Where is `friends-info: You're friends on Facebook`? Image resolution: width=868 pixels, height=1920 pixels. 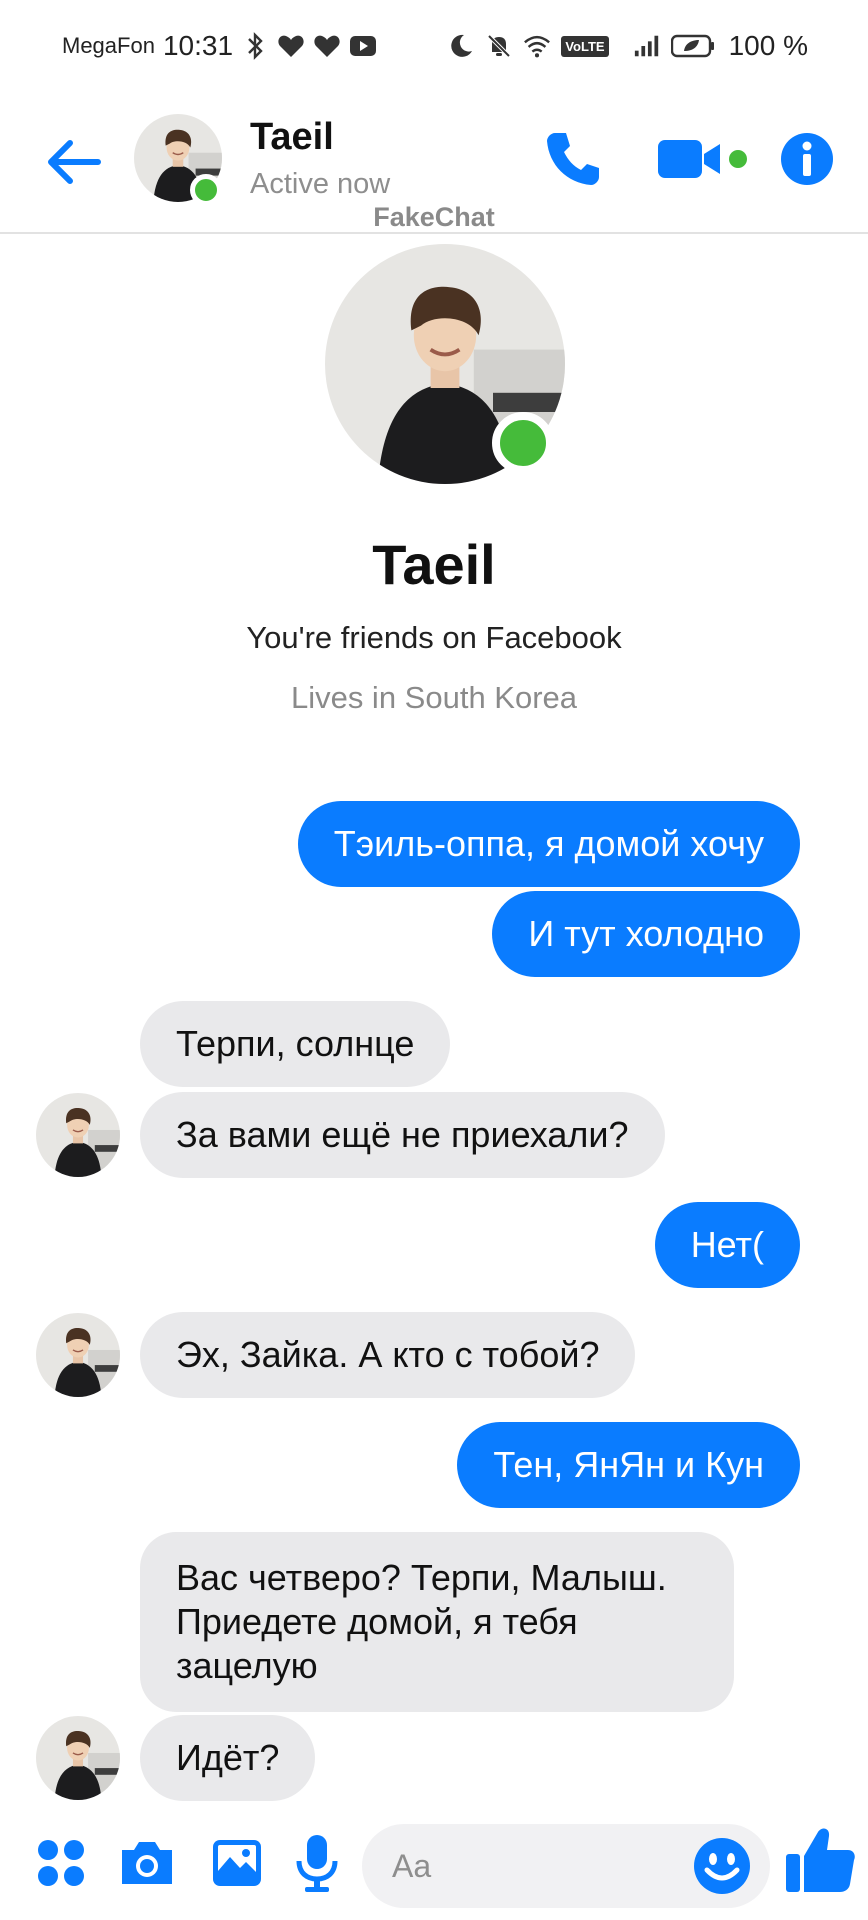 friends-info: You're friends on Facebook is located at coordinates (434, 637).